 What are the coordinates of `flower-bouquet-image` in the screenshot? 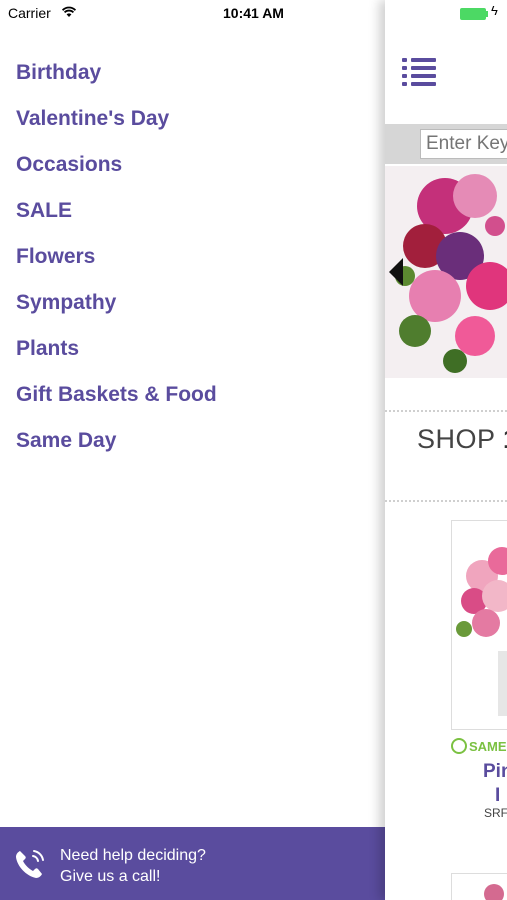 It's located at (446, 272).